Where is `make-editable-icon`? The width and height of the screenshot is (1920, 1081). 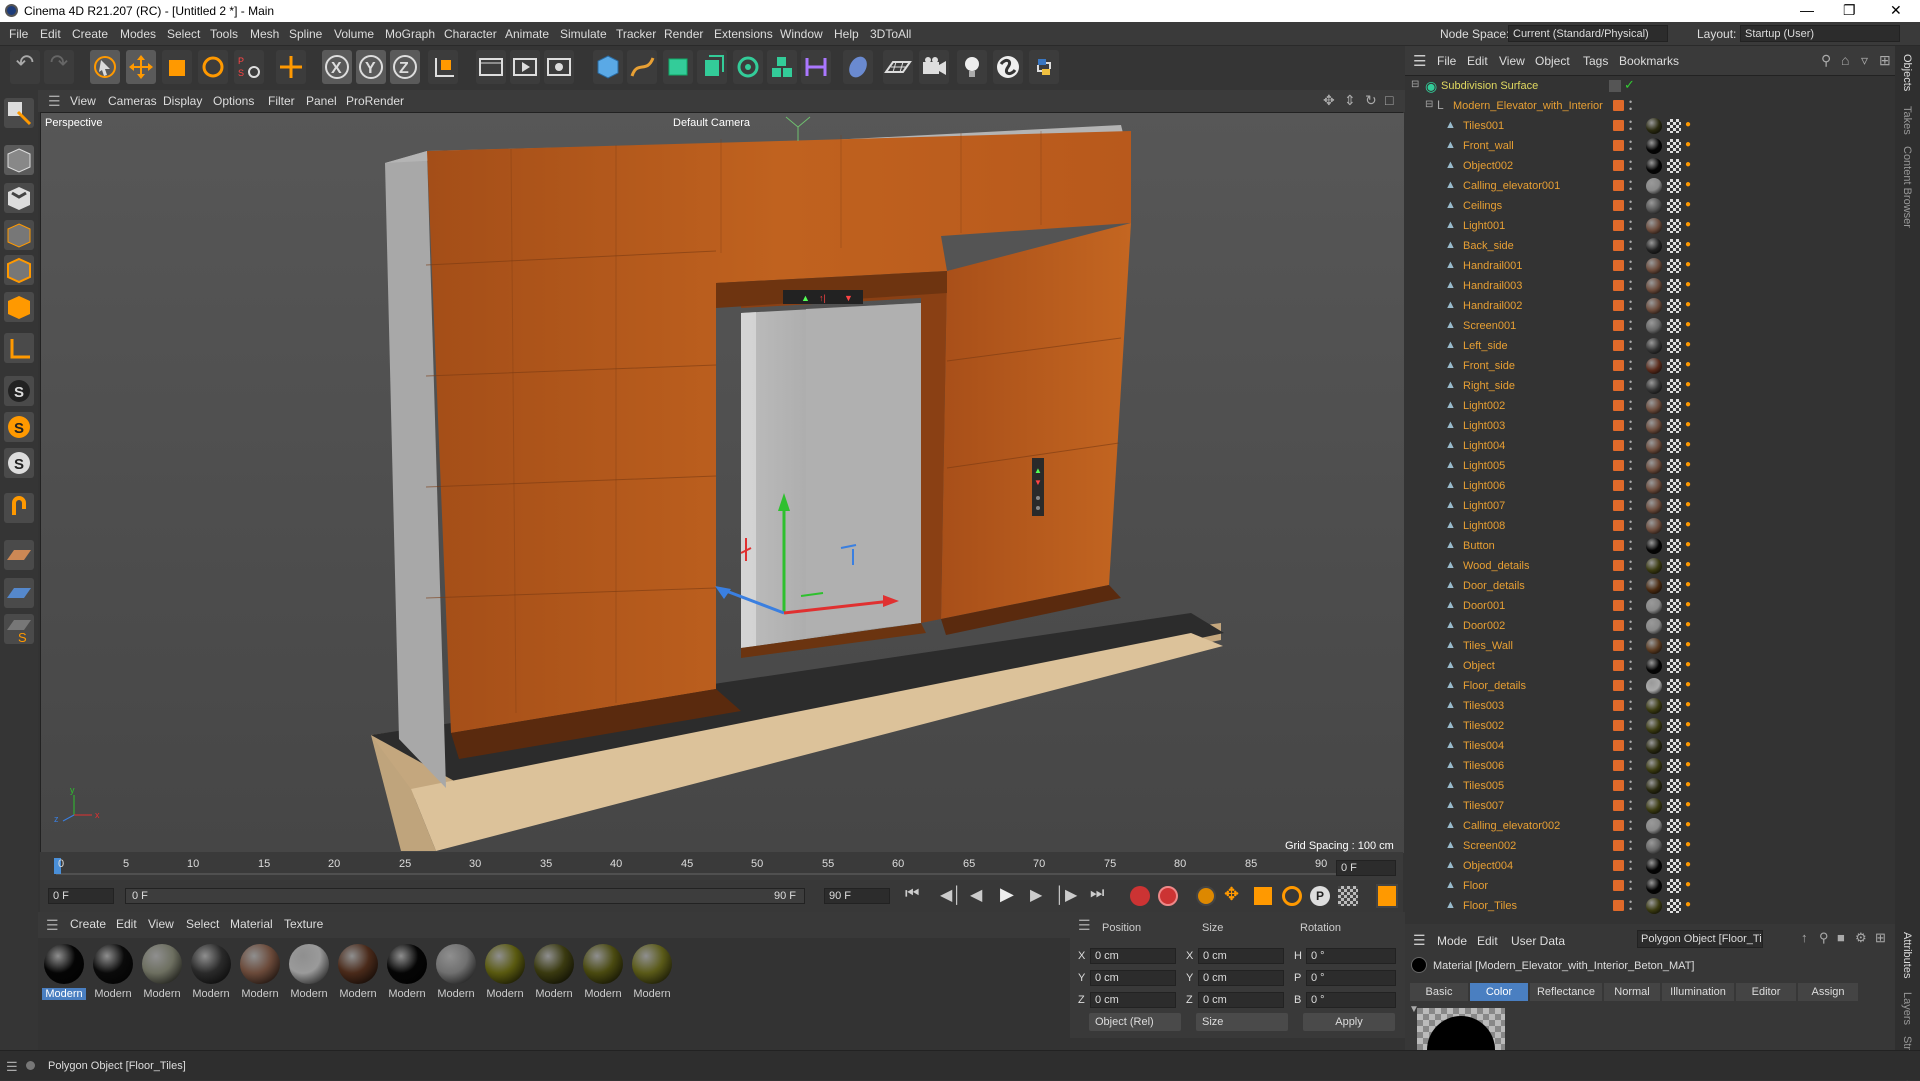 make-editable-icon is located at coordinates (19, 113).